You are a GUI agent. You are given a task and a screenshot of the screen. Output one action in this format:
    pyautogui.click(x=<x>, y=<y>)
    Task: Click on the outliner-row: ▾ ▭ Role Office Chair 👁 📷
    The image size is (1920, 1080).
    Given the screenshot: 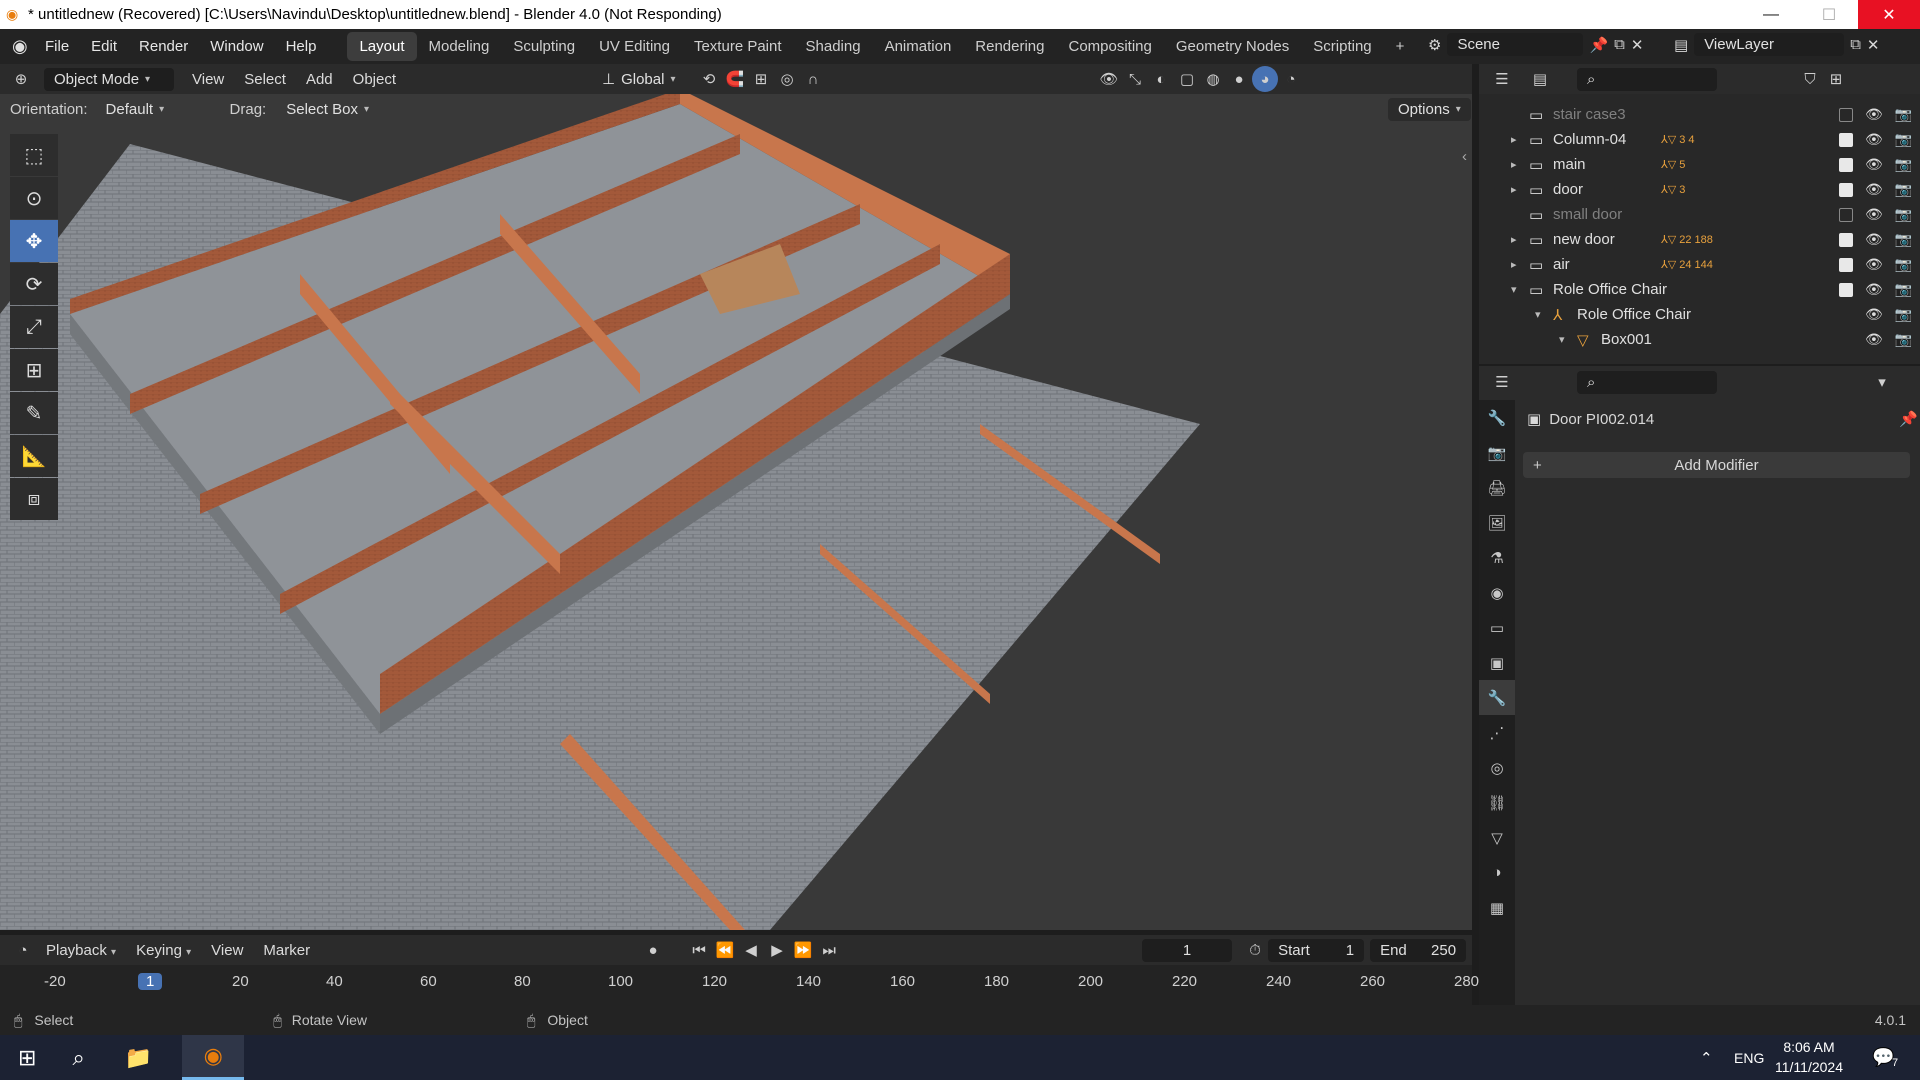 What is the action you would take?
    pyautogui.click(x=1699, y=289)
    